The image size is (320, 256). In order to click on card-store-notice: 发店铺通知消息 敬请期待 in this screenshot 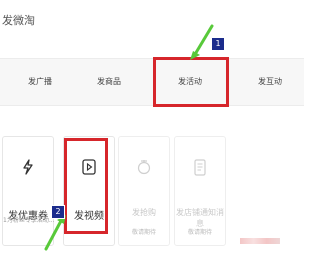, I will do `click(200, 191)`.